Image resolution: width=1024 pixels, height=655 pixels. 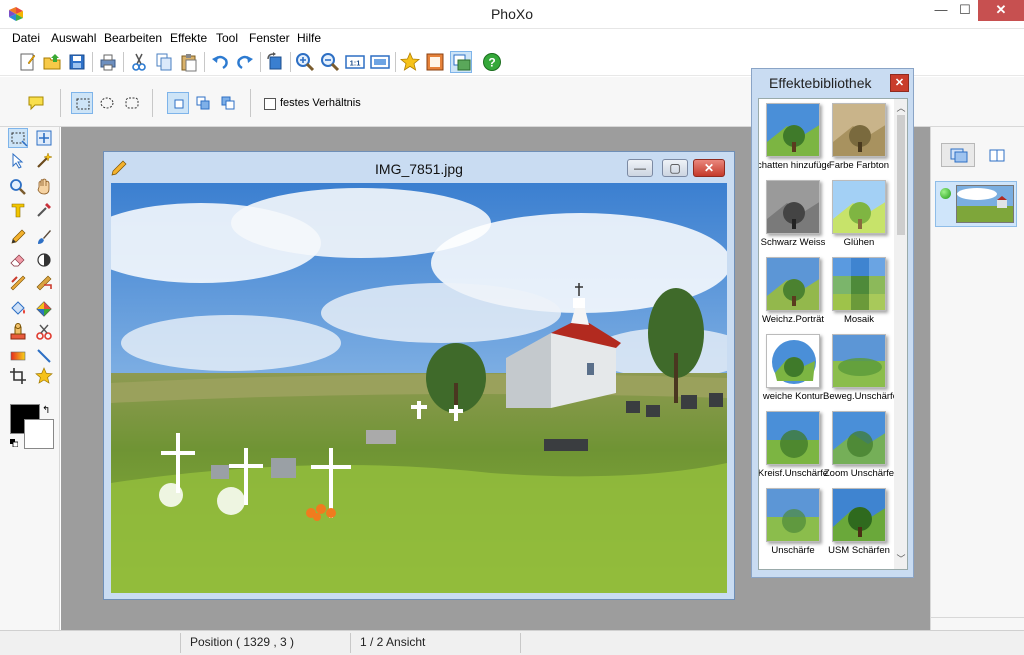 I want to click on effect-hue-color: Farbe Farbton, so click(x=859, y=137).